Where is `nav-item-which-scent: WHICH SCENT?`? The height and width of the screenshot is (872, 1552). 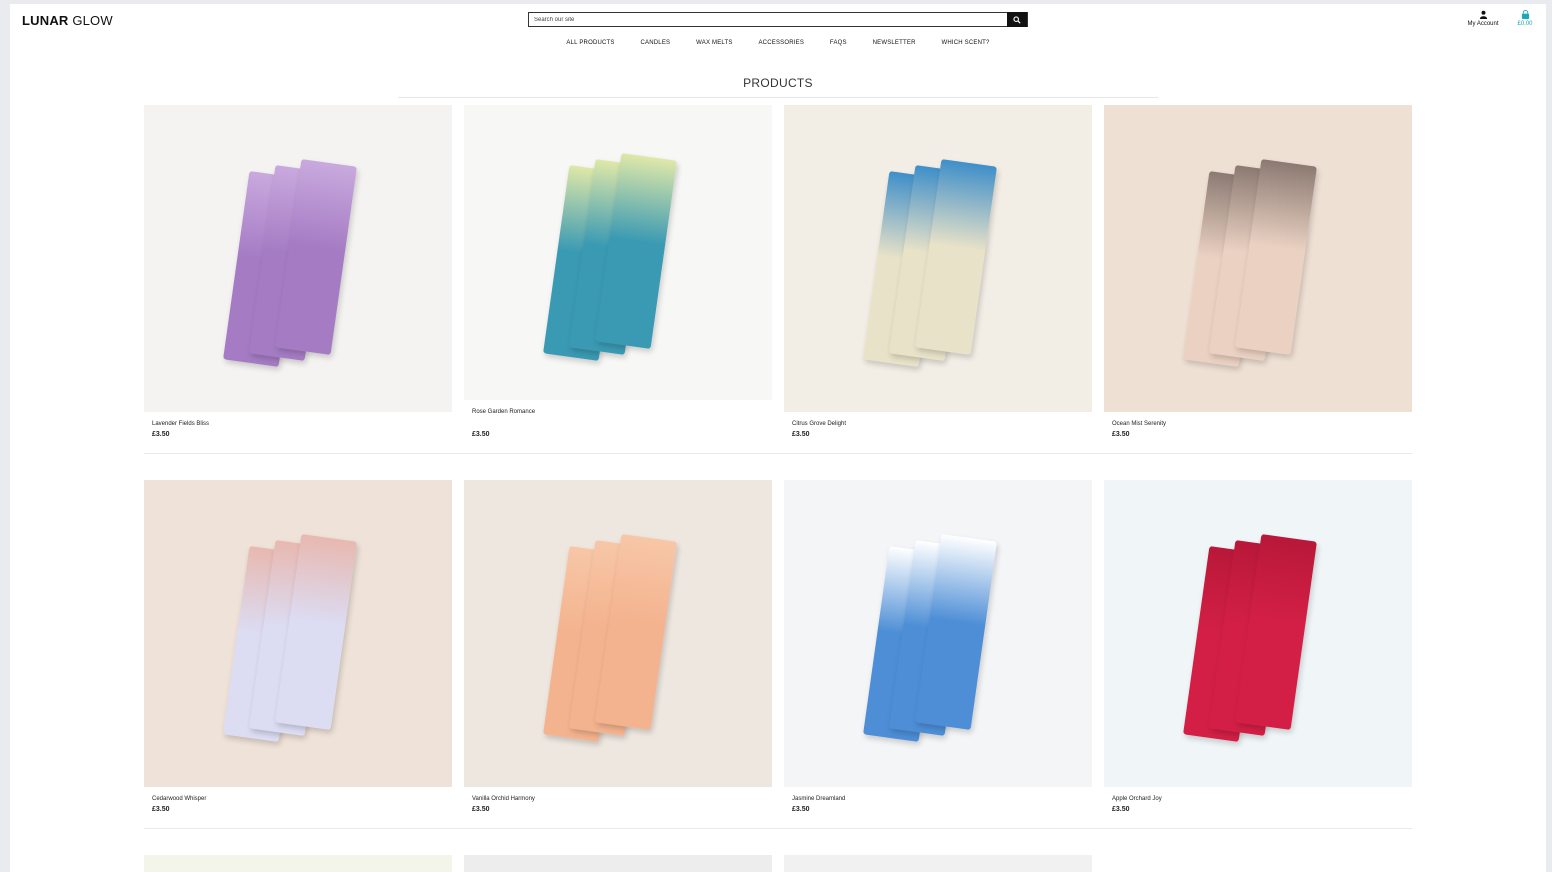 nav-item-which-scent: WHICH SCENT? is located at coordinates (965, 43).